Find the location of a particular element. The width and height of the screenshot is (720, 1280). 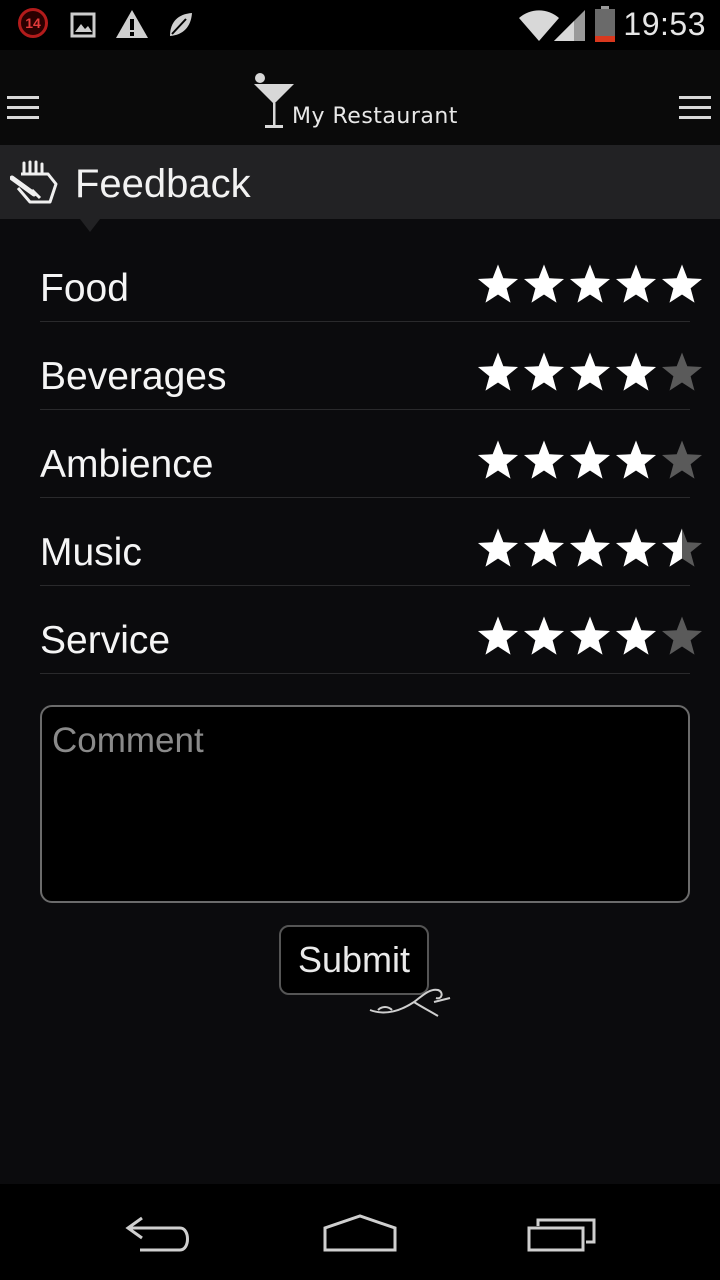

recent-apps-icon is located at coordinates (562, 1235).